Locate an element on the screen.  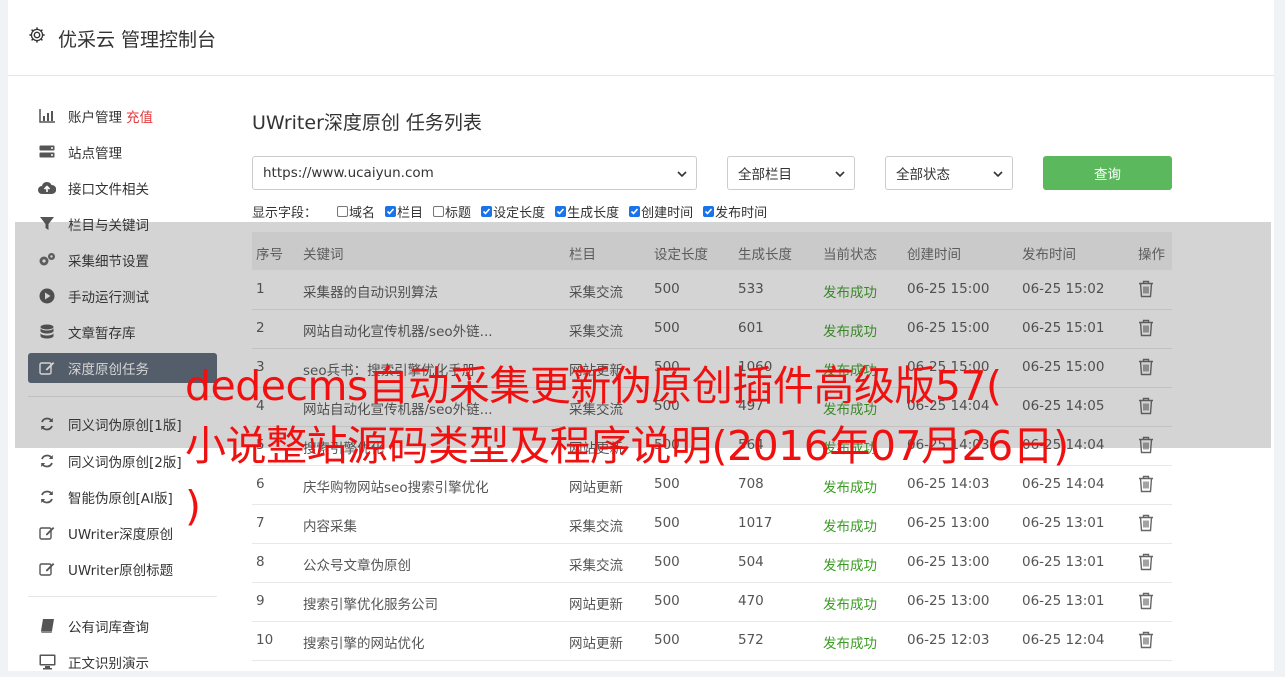
field-checkbox: 标题 is located at coordinates (452, 211).